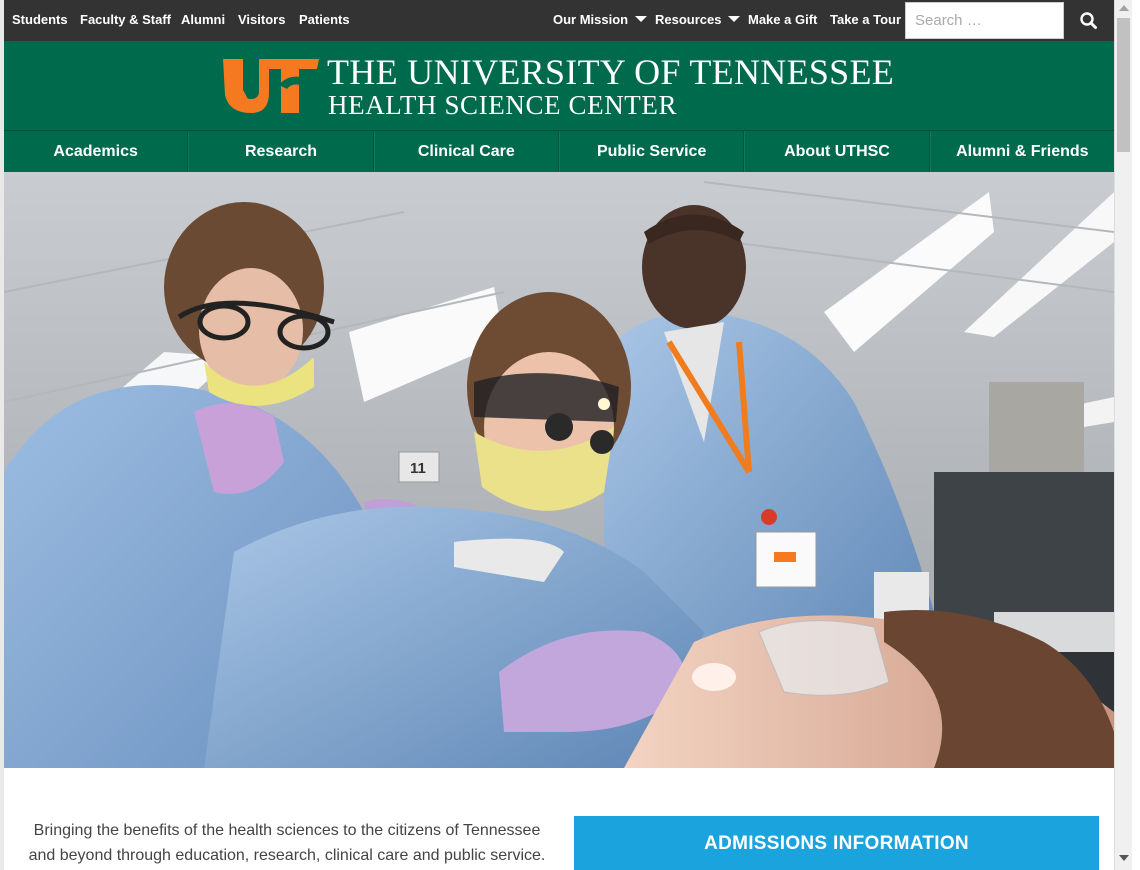 The width and height of the screenshot is (1140, 870). I want to click on utility-link-visitors: Visitors, so click(261, 19).